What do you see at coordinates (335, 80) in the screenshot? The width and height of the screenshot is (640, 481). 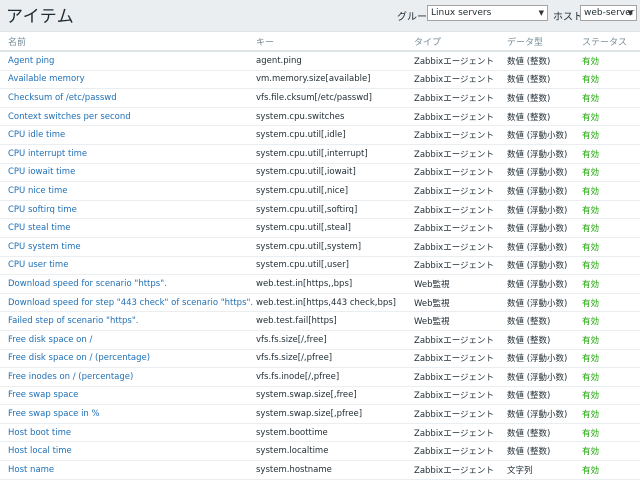 I see `item-key: vm.memory.size[available]` at bounding box center [335, 80].